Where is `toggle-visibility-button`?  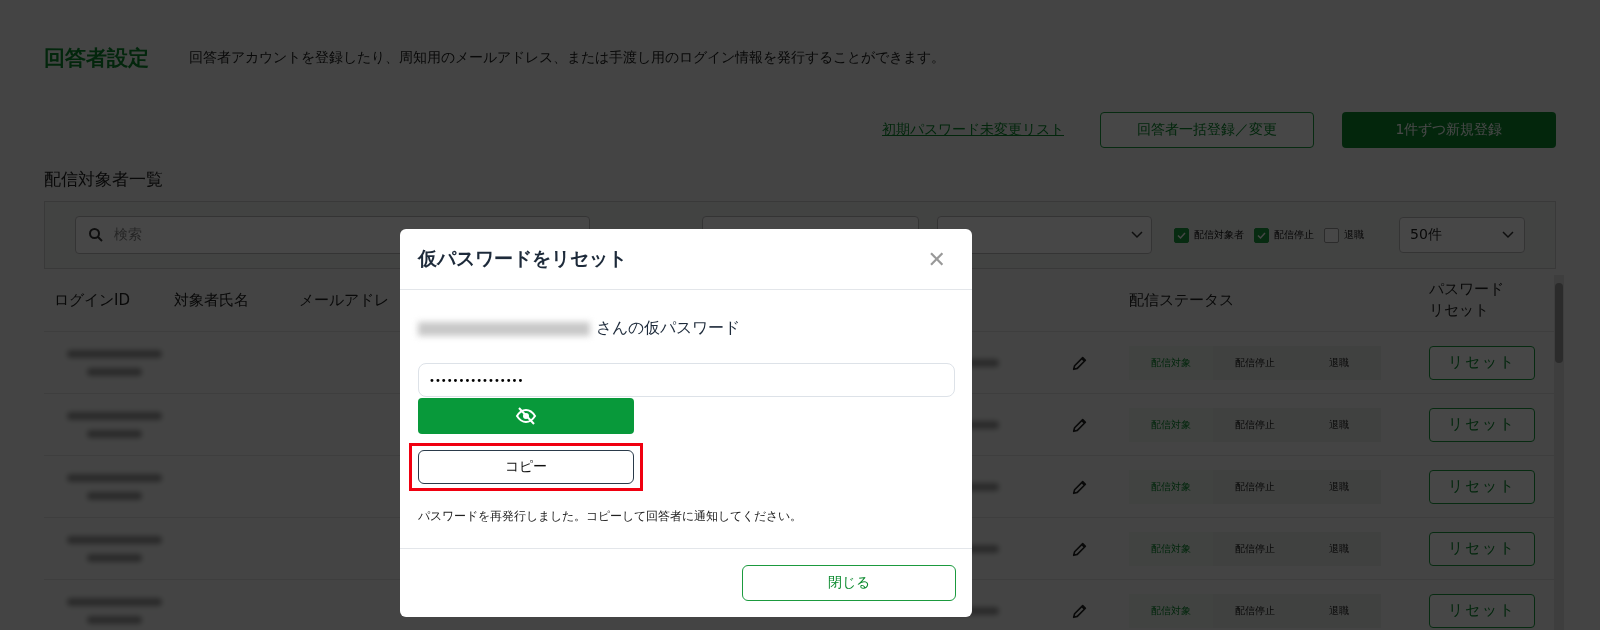
toggle-visibility-button is located at coordinates (526, 416).